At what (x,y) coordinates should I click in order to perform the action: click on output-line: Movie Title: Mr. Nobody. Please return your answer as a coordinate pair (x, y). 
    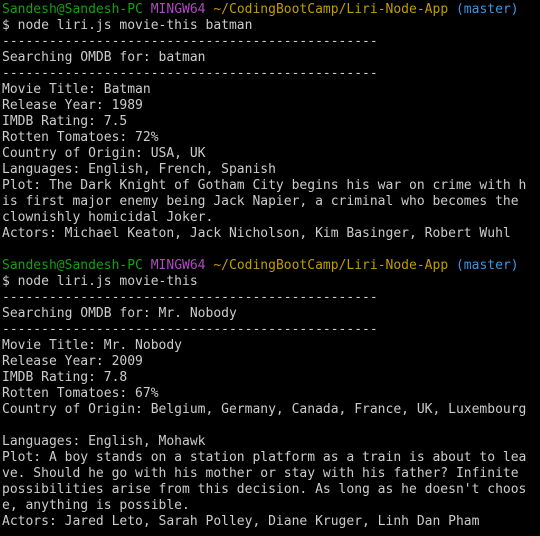
    Looking at the image, I should click on (92, 345).